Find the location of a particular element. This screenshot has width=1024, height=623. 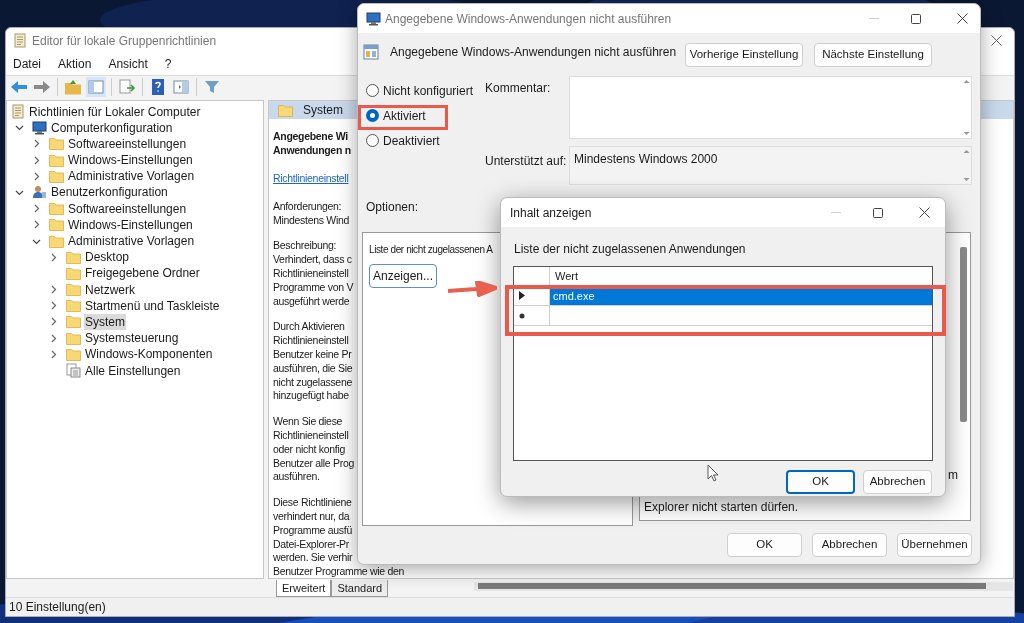

menu-item: Datei is located at coordinates (27, 64).